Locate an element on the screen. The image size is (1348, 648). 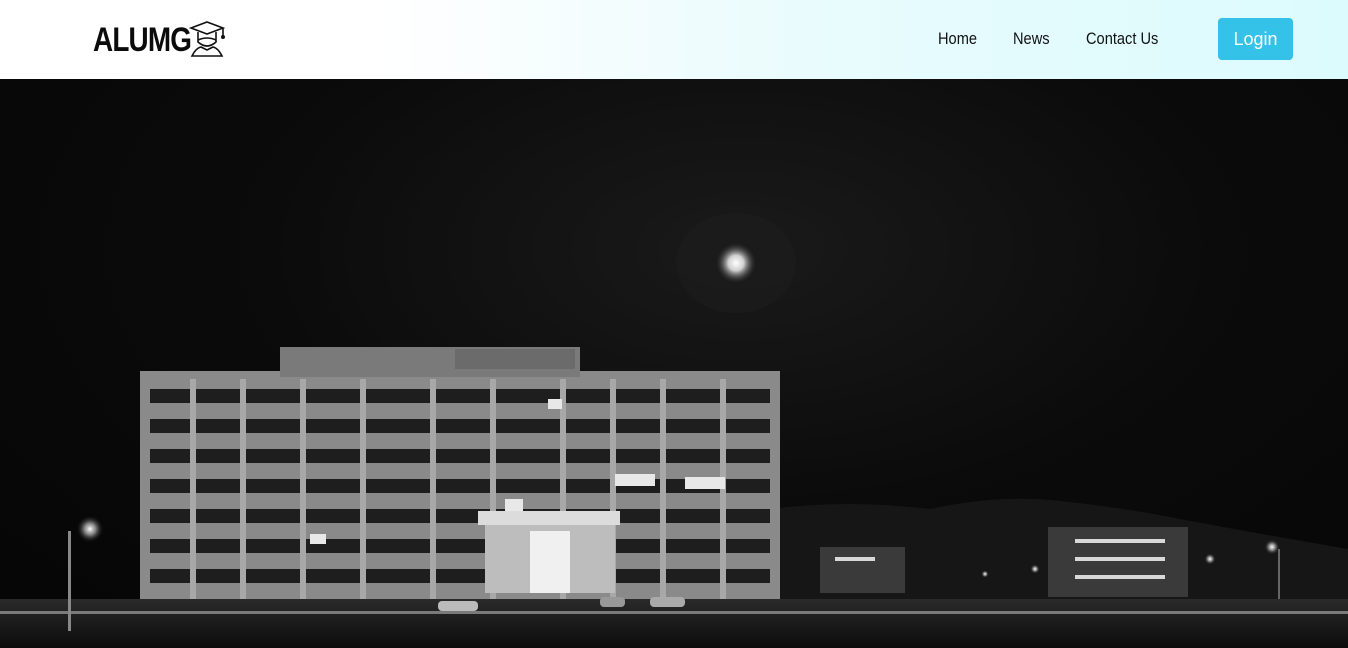
top-navbar: ALUMG Home News Contact Us Login is located at coordinates (674, 39).